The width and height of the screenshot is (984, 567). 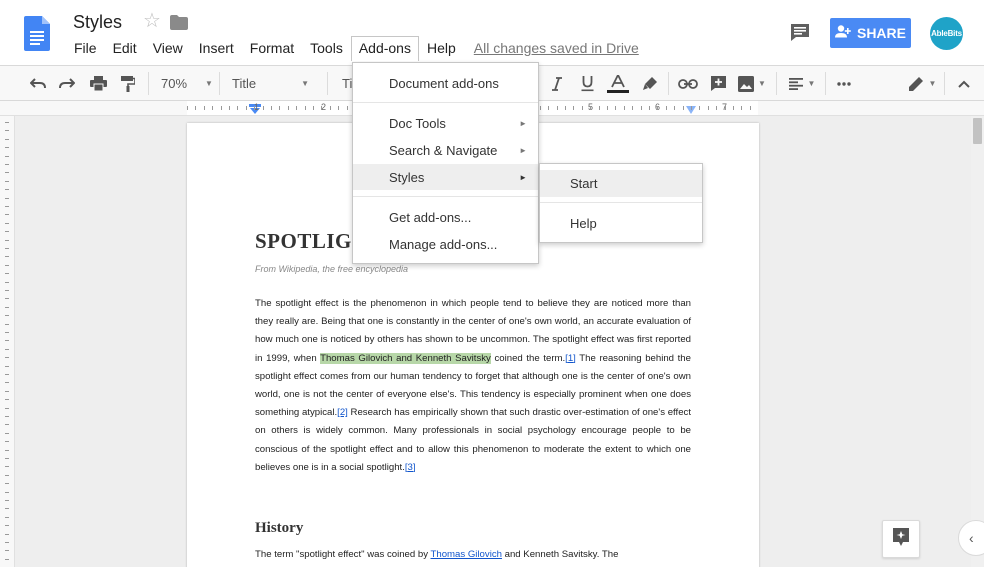 I want to click on menu-item-doc-tools: Doc Tools ►, so click(x=445, y=123).